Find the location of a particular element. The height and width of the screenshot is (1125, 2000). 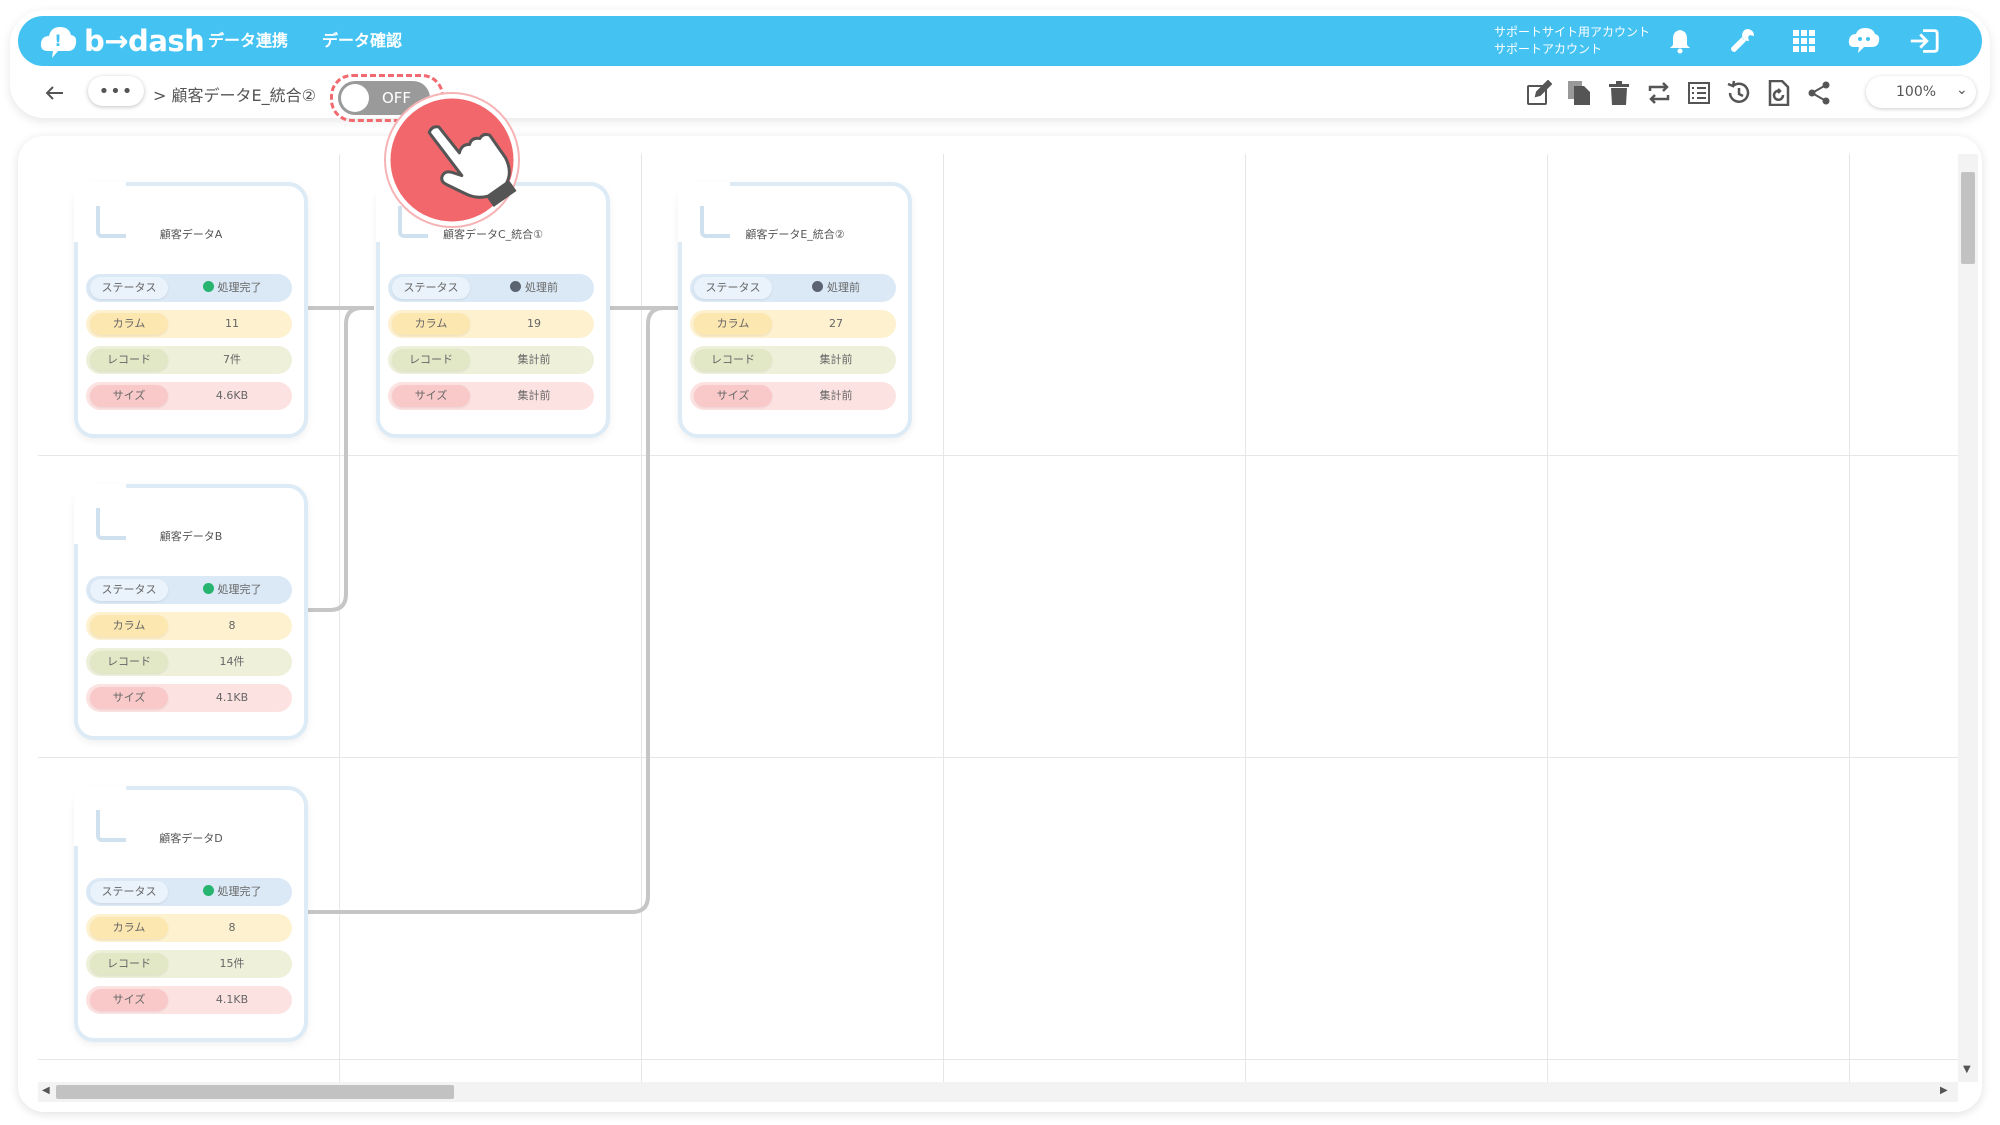

grid-icon is located at coordinates (1804, 41).